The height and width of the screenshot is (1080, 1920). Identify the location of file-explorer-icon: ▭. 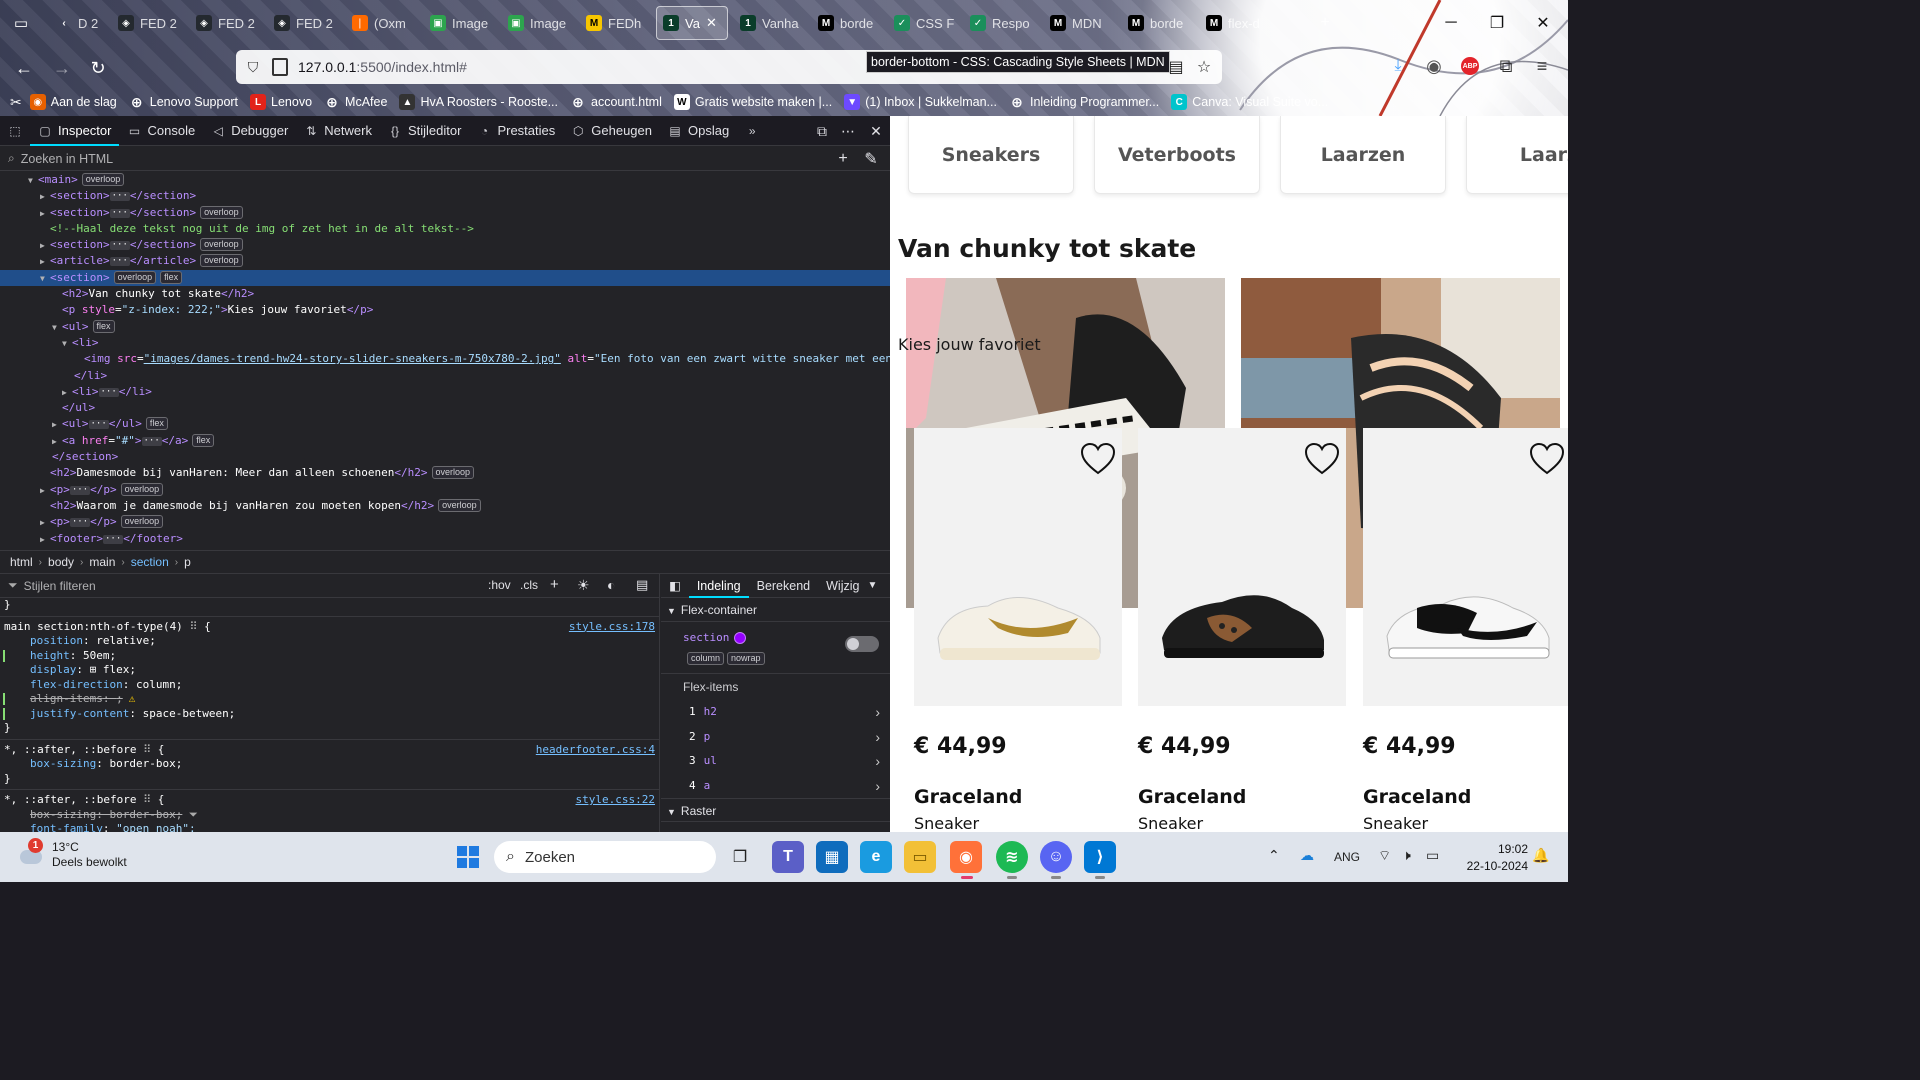
(920, 857).